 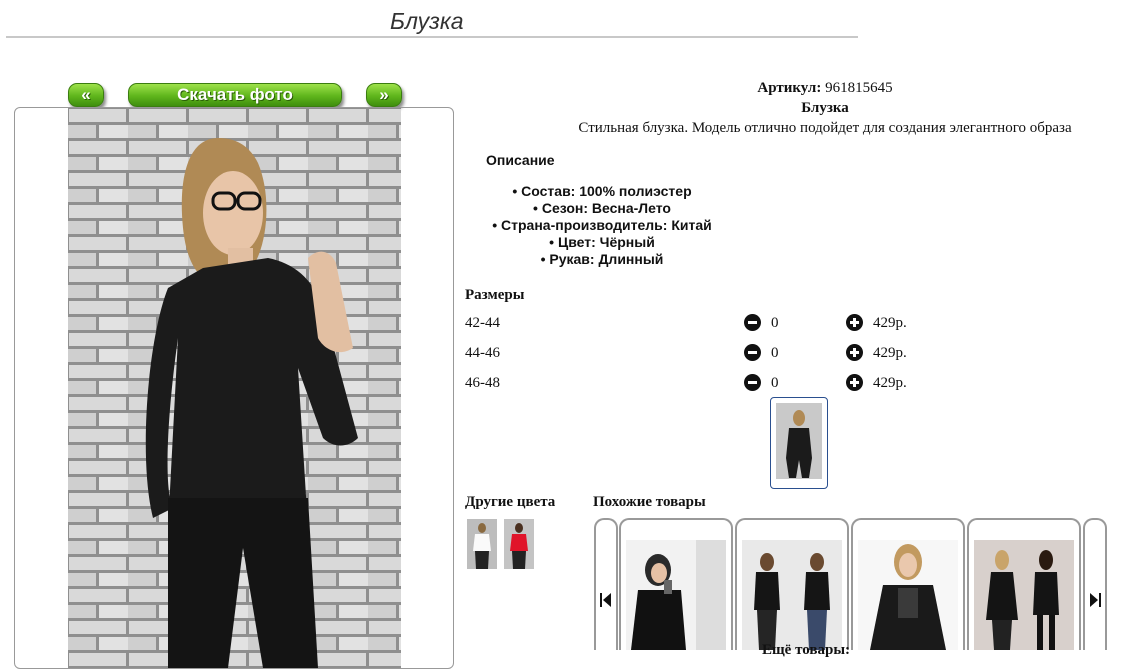 I want to click on product-name: Блузка, so click(x=825, y=108).